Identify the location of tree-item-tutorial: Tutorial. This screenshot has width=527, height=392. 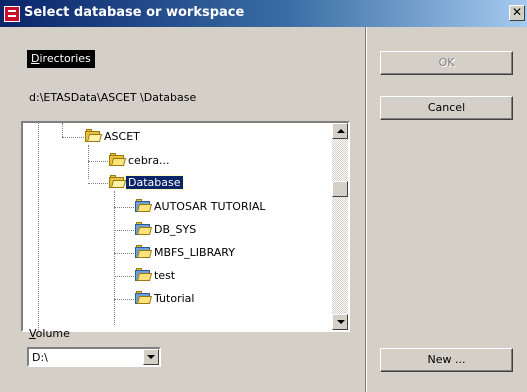
(165, 299).